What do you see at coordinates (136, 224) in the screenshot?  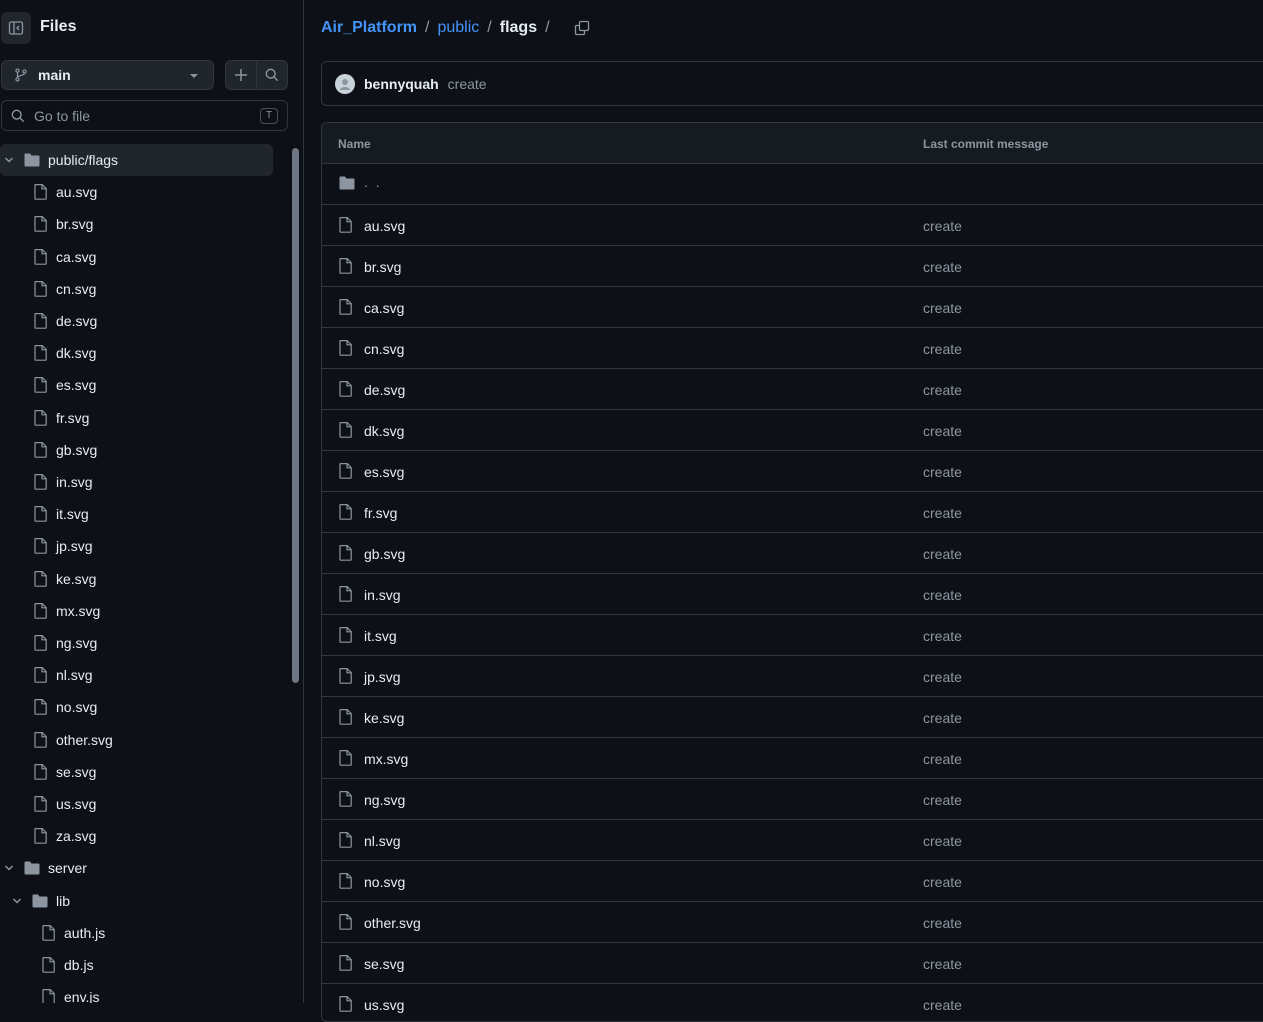 I see `tree-file-item: br.svg` at bounding box center [136, 224].